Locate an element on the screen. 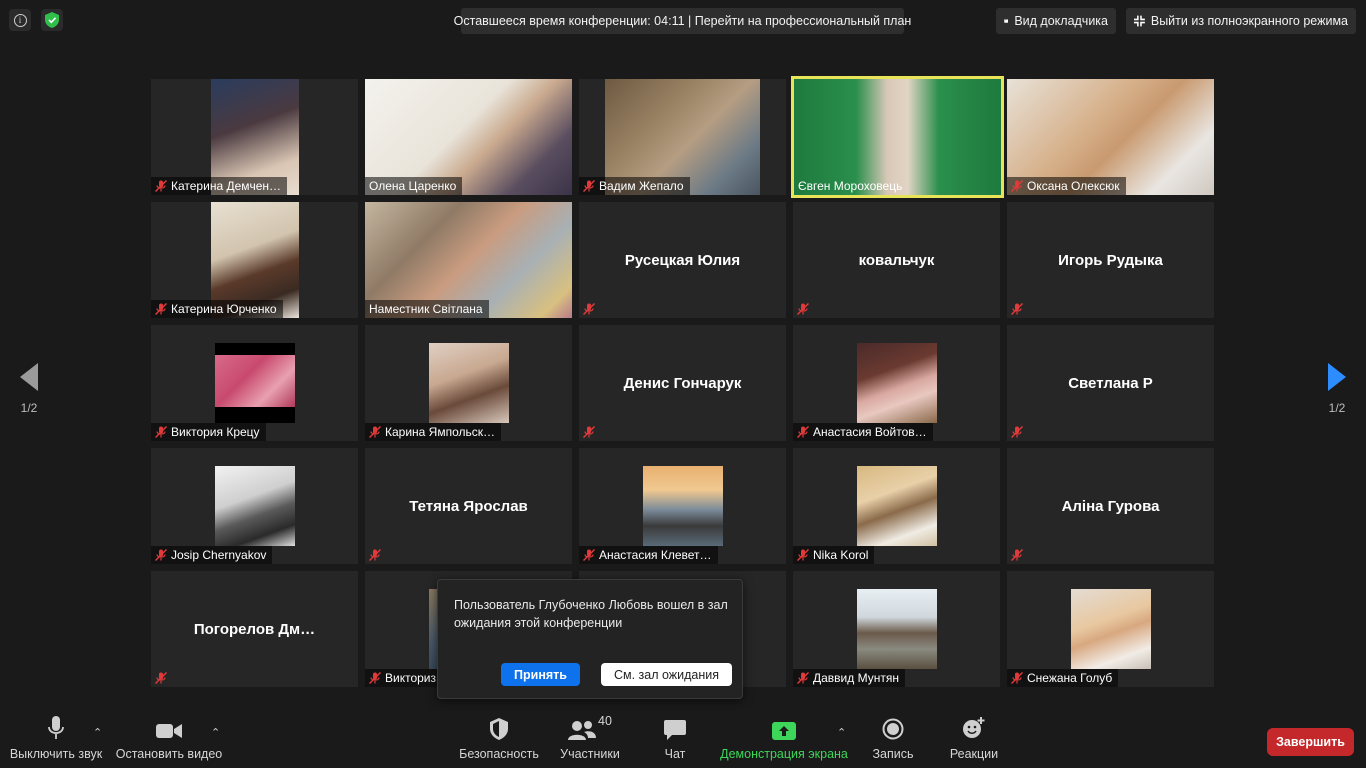  participant-tile: Денис Гончарук is located at coordinates (682, 383).